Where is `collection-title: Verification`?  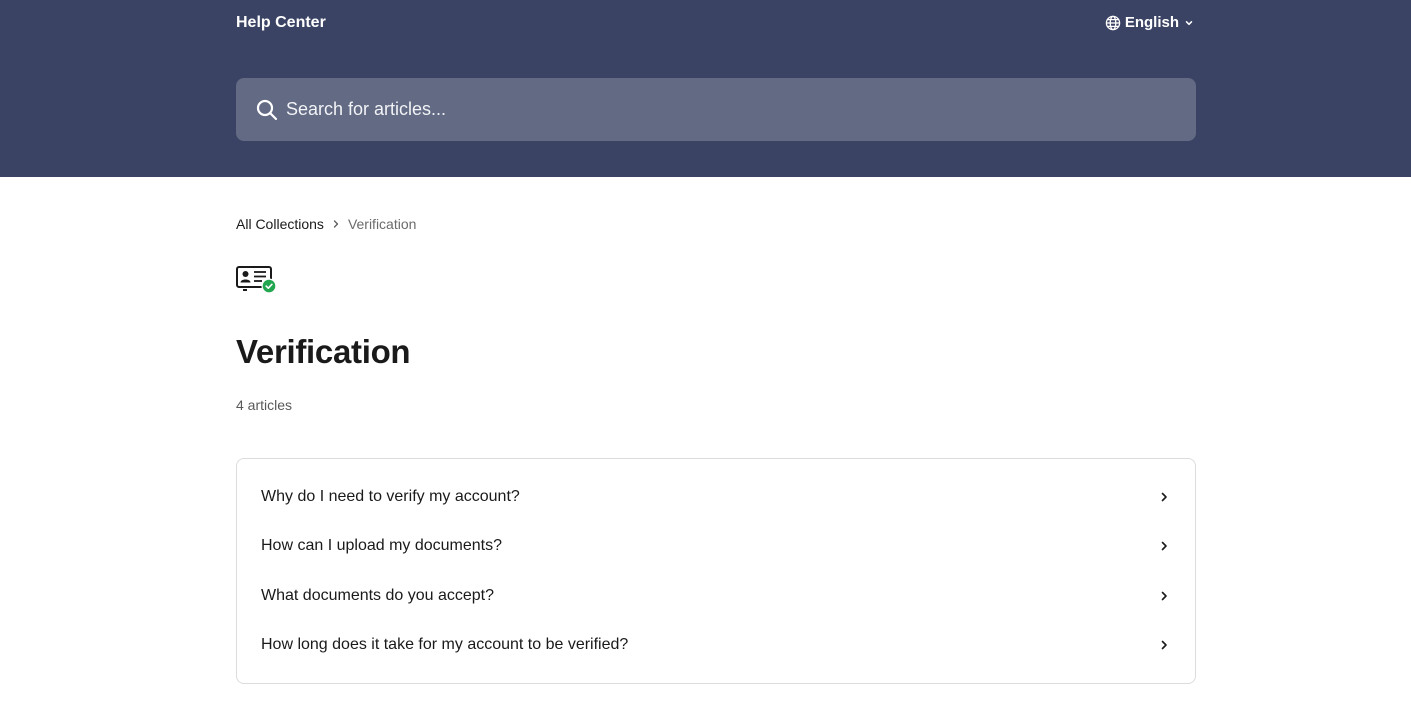
collection-title: Verification is located at coordinates (323, 351).